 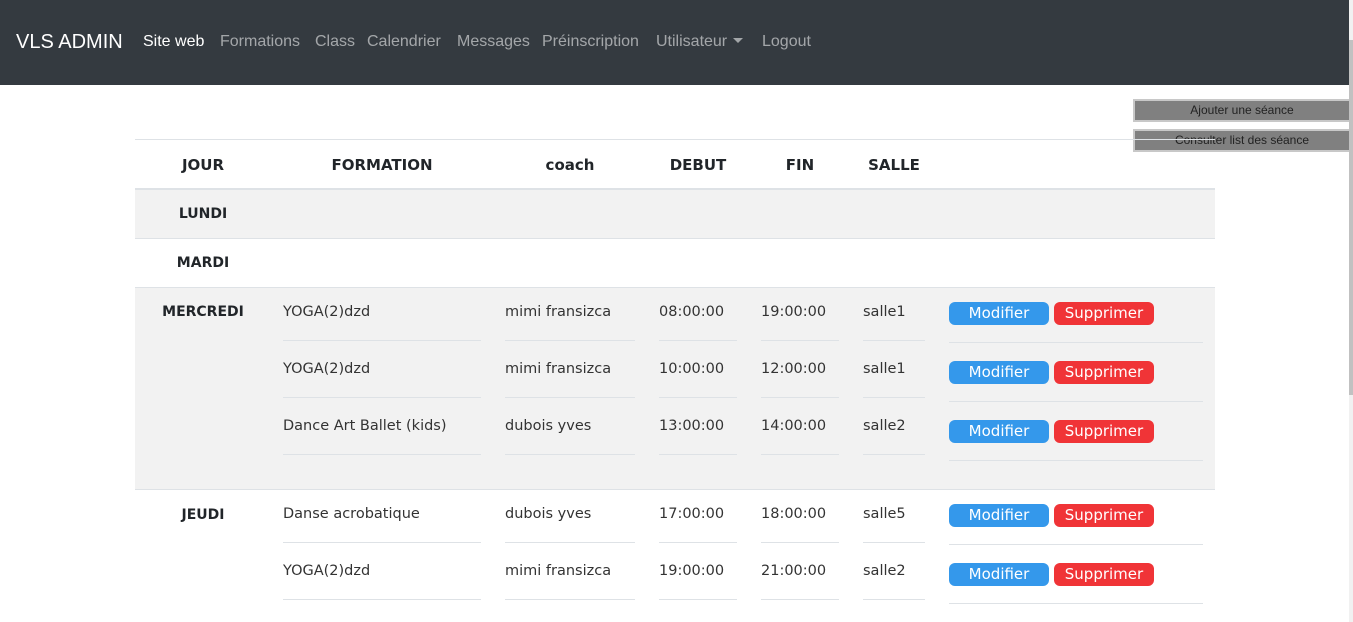 I want to click on day-mercredi: MERCREDI, so click(x=203, y=312).